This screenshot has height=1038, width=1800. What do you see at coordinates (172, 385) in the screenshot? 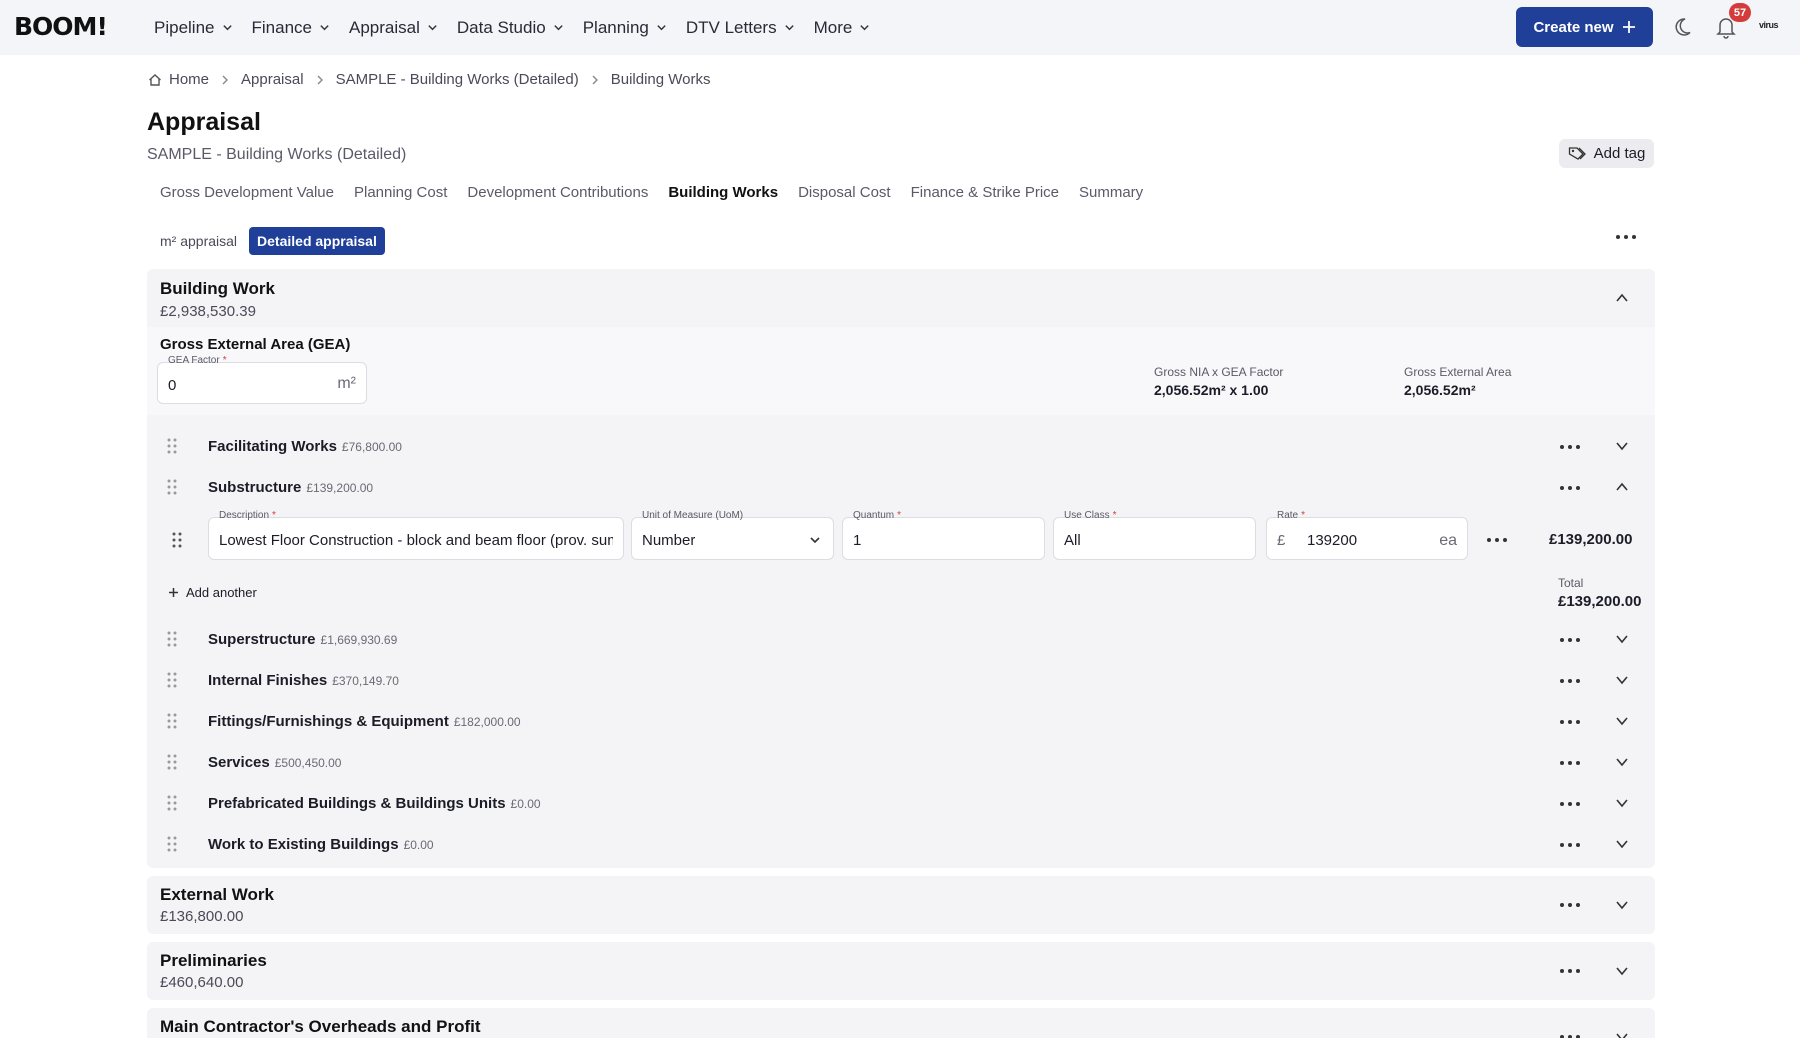
I see `gea-factor-value: 0` at bounding box center [172, 385].